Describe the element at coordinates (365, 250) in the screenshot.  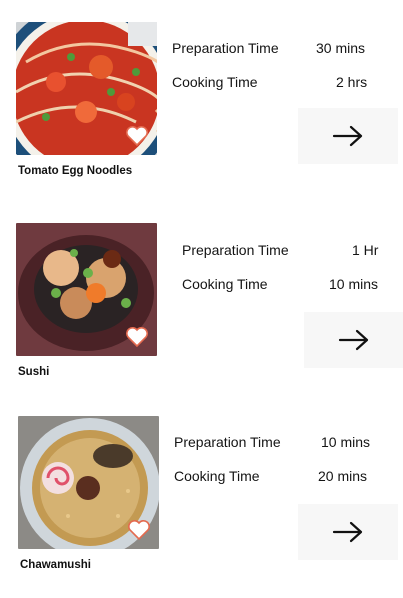
I see `prep-time-value: 1 Hr` at that location.